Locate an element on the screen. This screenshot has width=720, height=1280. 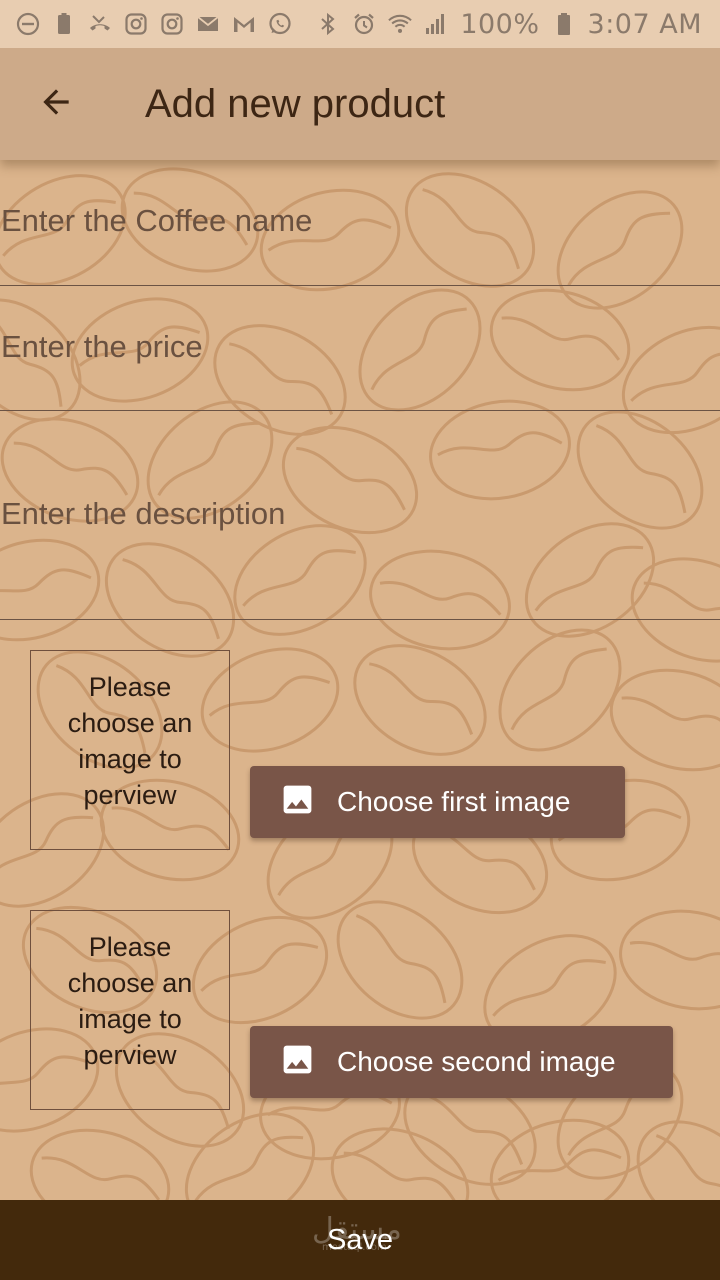
second-image-preview: Please choose an image to perview is located at coordinates (130, 1010).